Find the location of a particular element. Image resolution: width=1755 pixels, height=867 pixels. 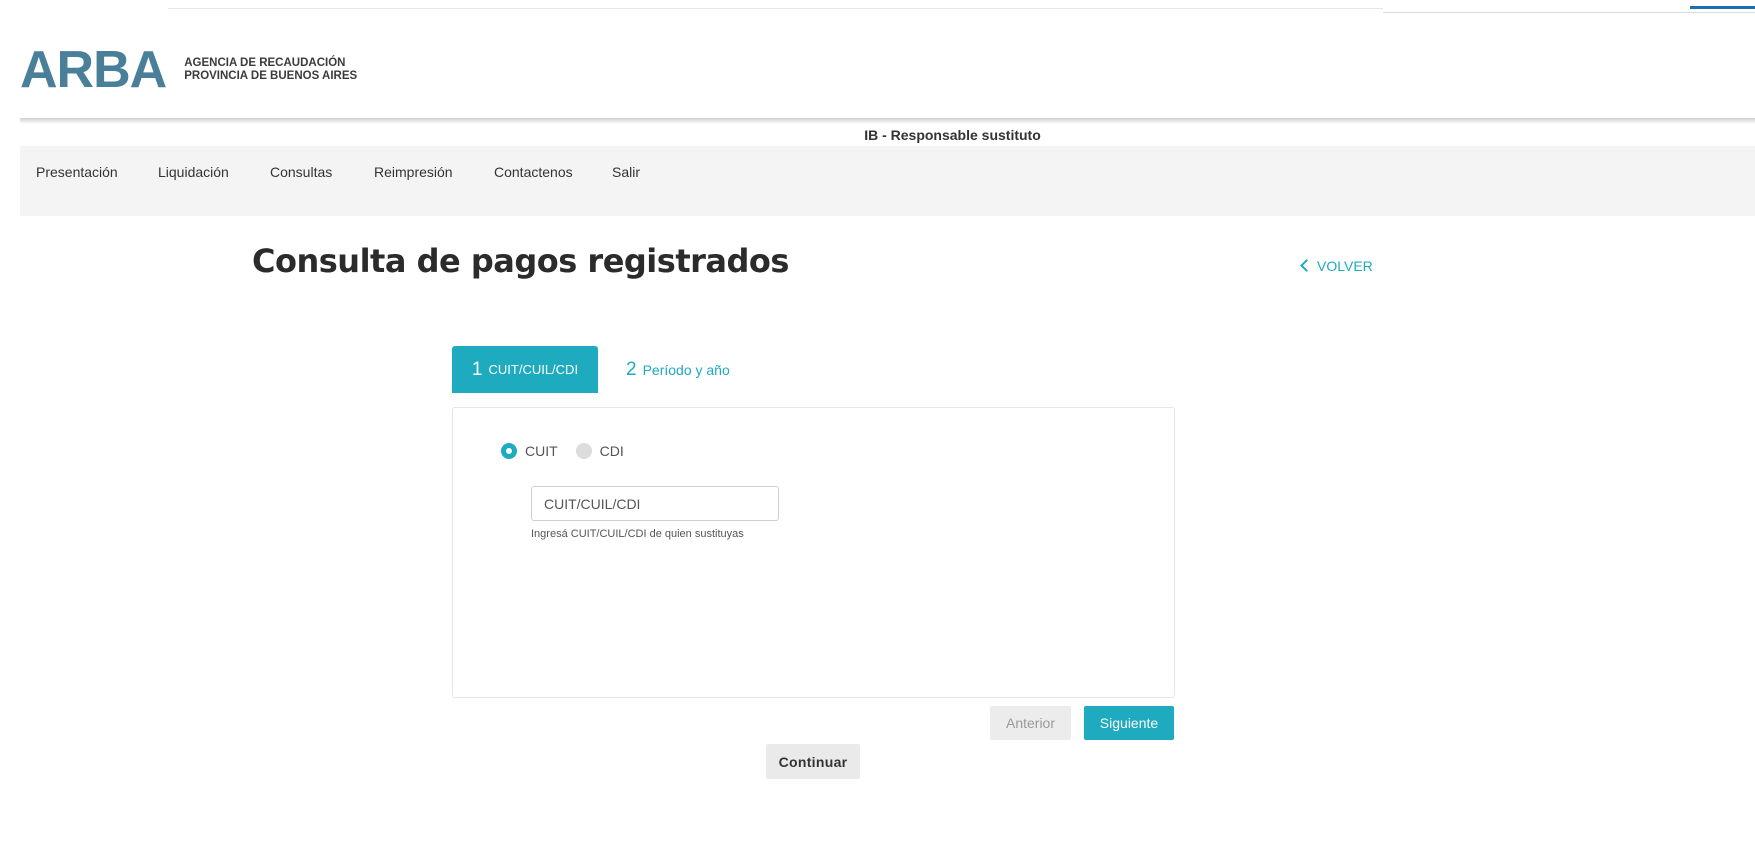

nav-item-presentacion: Presentación is located at coordinates (77, 172).